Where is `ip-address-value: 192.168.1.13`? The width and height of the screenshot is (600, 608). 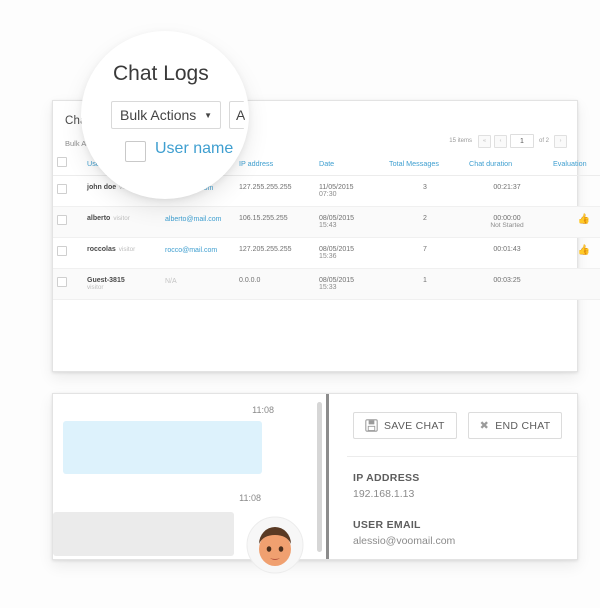 ip-address-value: 192.168.1.13 is located at coordinates (384, 494).